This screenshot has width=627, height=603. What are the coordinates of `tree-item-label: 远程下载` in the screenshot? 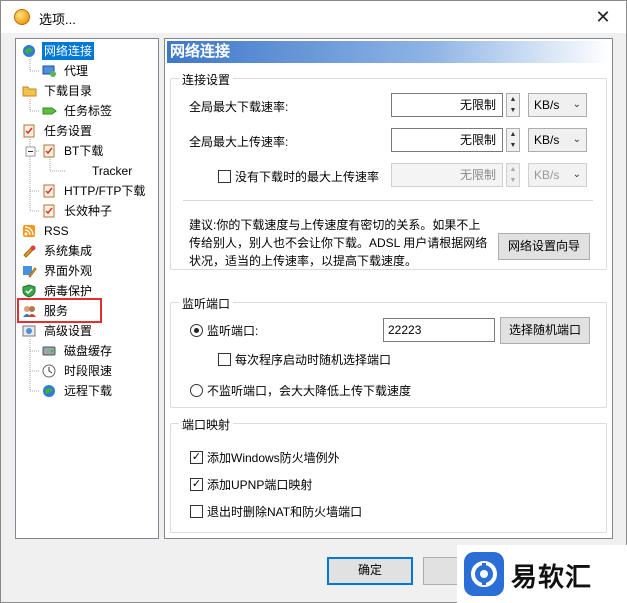 It's located at (88, 391).